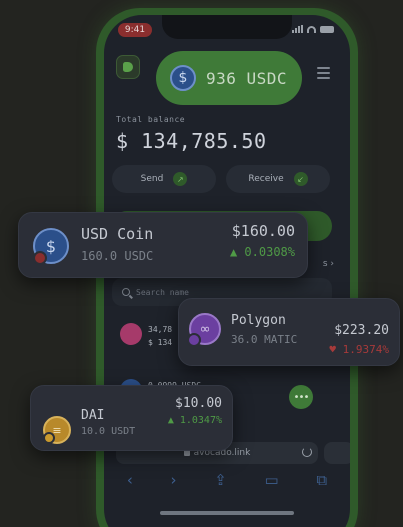 This screenshot has height=527, width=403. I want to click on card-token-name: DAI, so click(93, 415).